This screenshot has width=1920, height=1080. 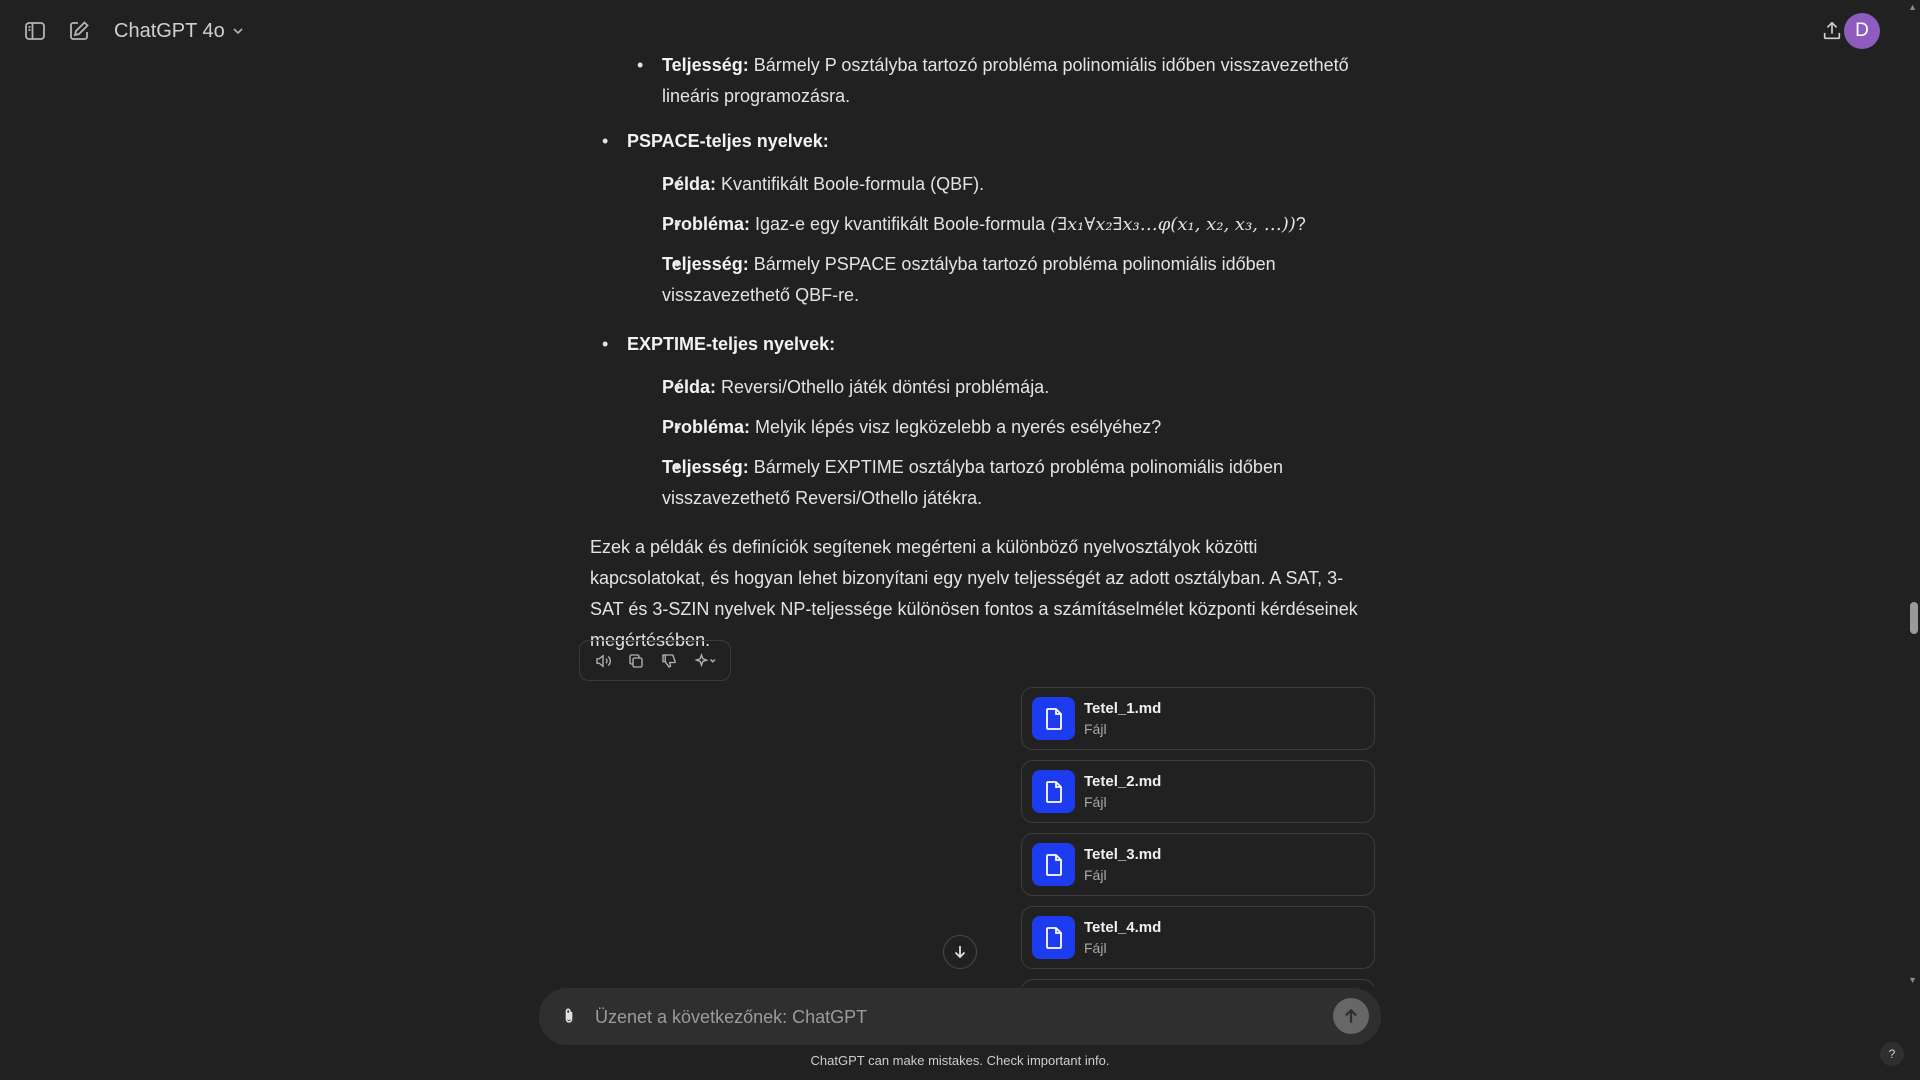 I want to click on message-actions, so click(x=655, y=660).